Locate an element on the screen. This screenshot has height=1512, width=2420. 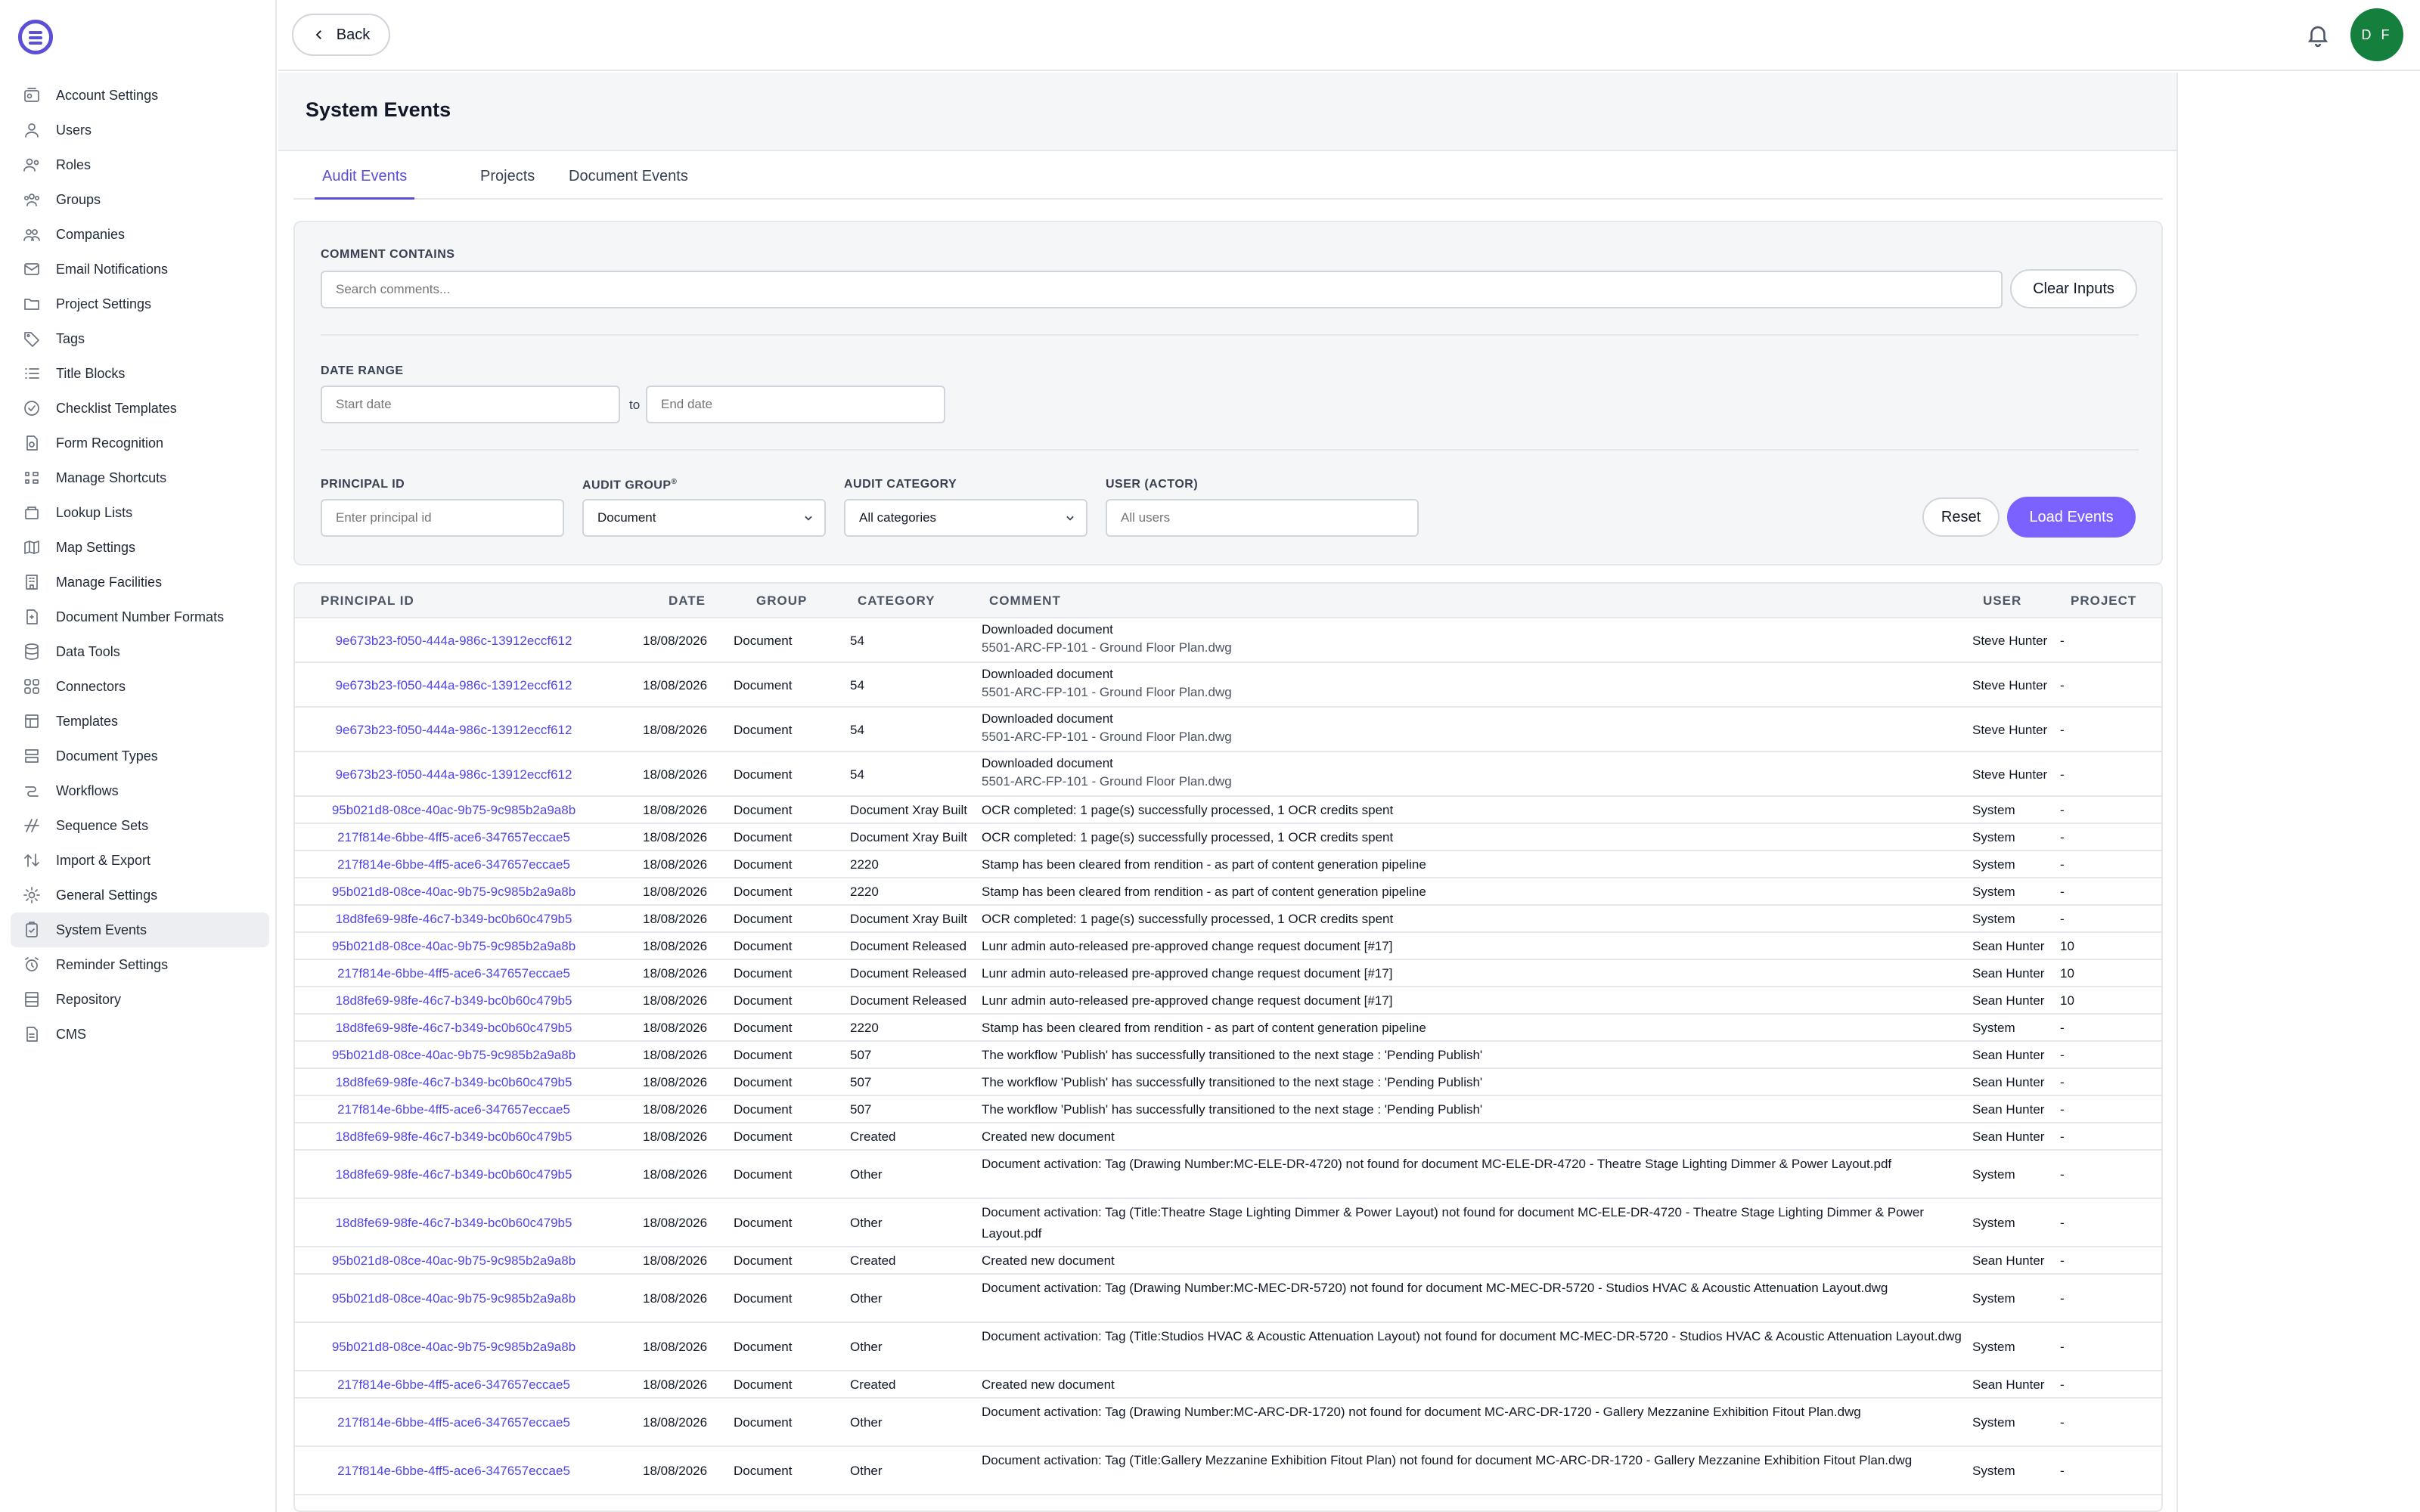
sidebar-item-map-settings: Map Settings is located at coordinates (140, 547).